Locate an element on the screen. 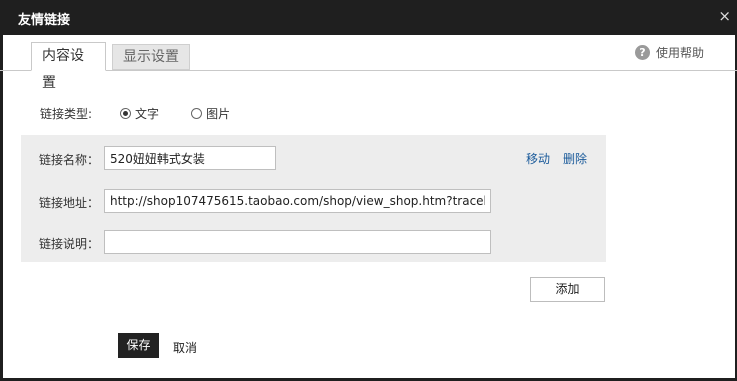  tab-bar: 内容设置 显示设置 is located at coordinates (368, 63).